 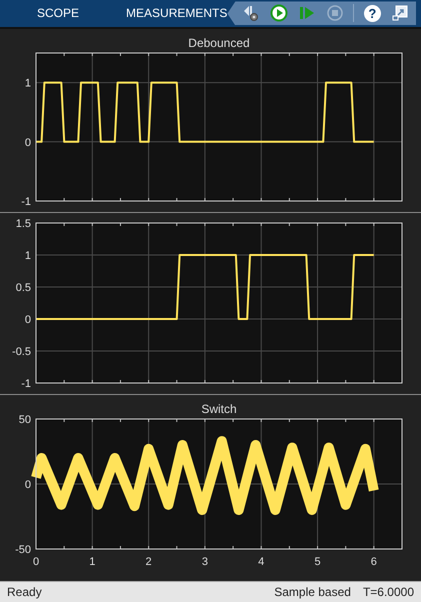 What do you see at coordinates (24, 592) in the screenshot?
I see `status-text: Ready` at bounding box center [24, 592].